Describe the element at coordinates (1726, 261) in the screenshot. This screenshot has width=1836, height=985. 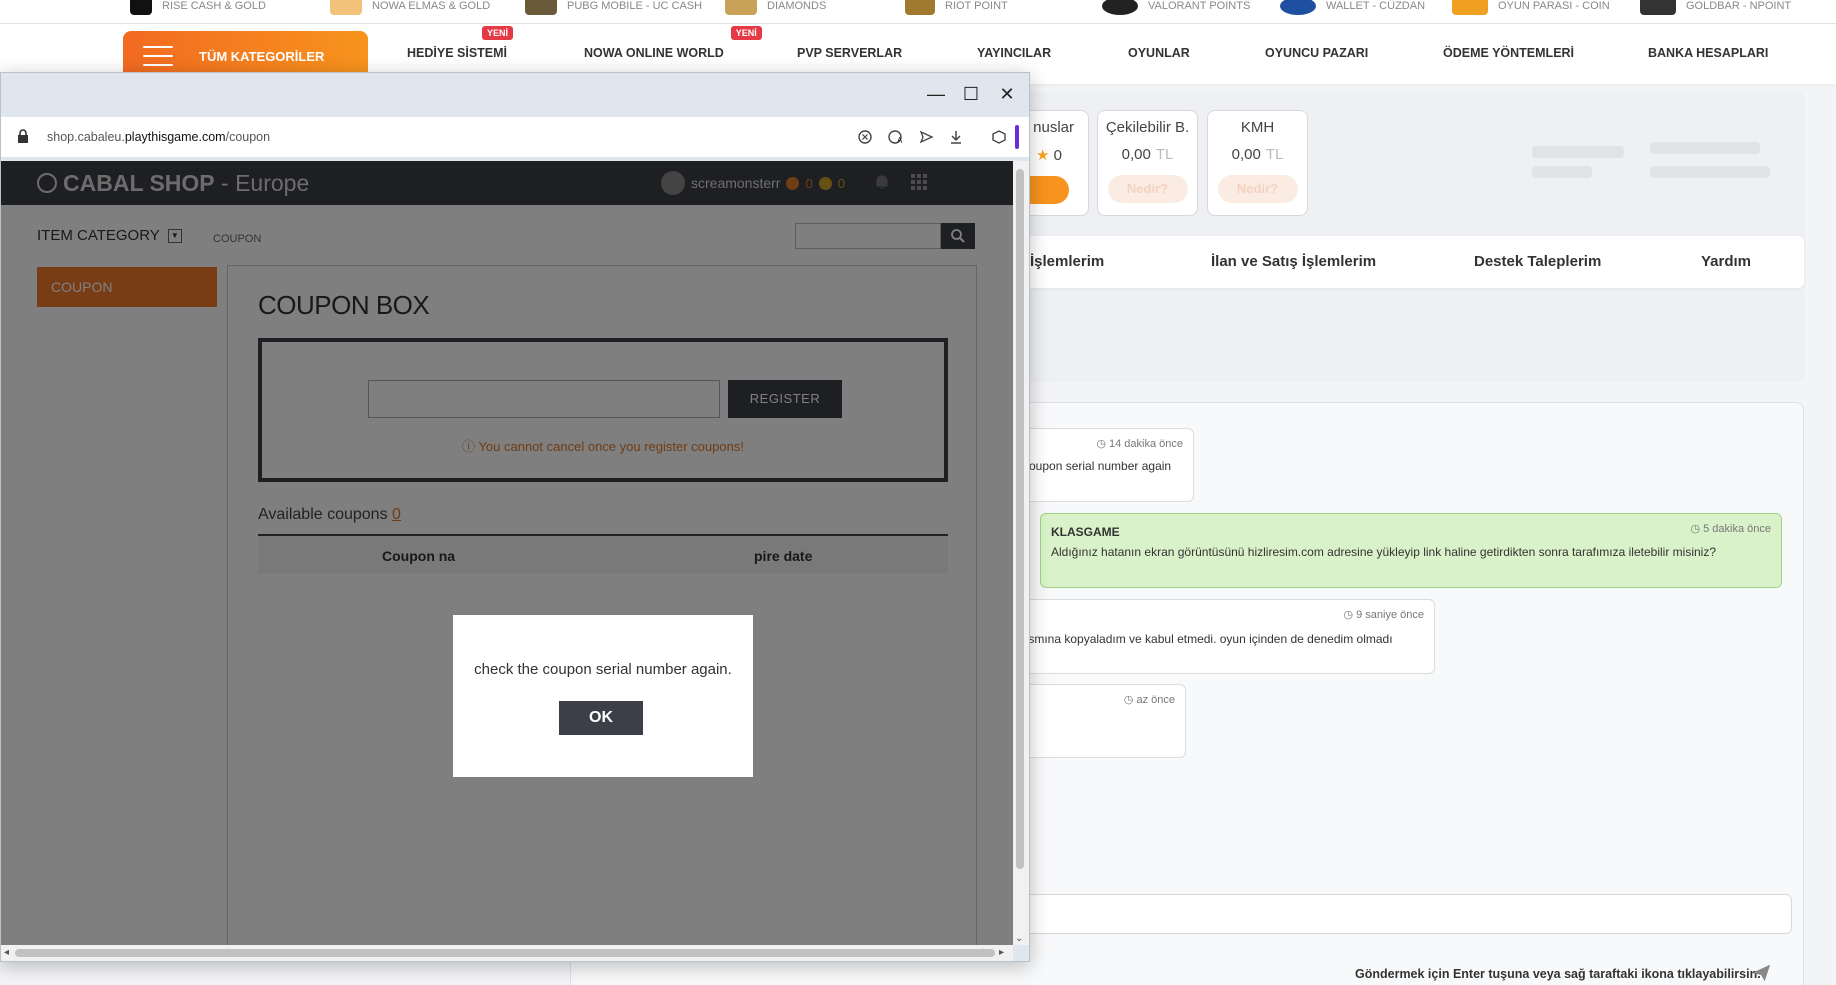
I see `tab-help: Yardım` at that location.